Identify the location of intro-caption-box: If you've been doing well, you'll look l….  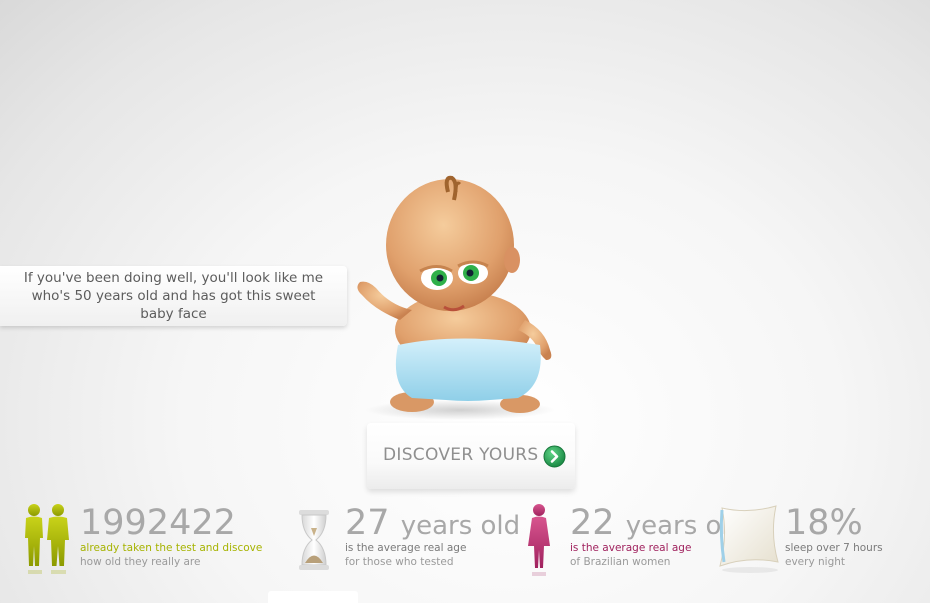
(173, 296).